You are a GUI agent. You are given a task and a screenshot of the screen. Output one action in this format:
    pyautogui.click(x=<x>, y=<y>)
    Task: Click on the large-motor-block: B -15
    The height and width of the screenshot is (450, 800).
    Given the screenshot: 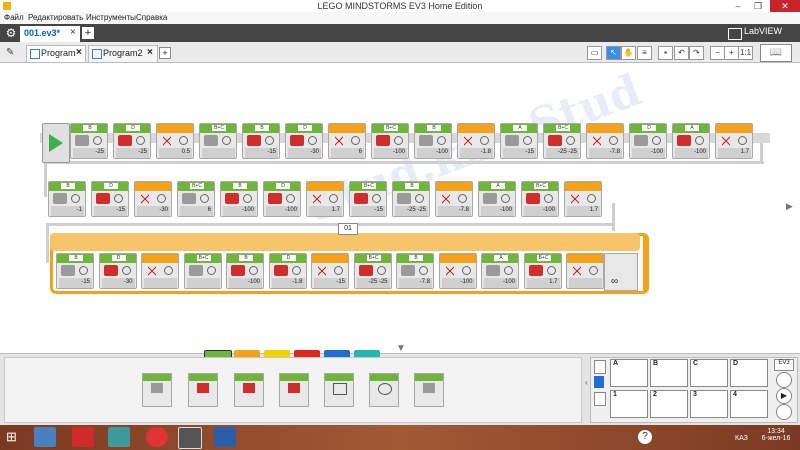 What is the action you would take?
    pyautogui.click(x=261, y=141)
    